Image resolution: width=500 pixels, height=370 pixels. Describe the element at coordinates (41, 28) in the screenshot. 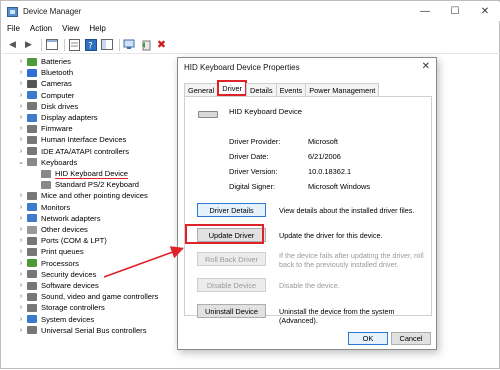

I see `menu-action: Action` at that location.